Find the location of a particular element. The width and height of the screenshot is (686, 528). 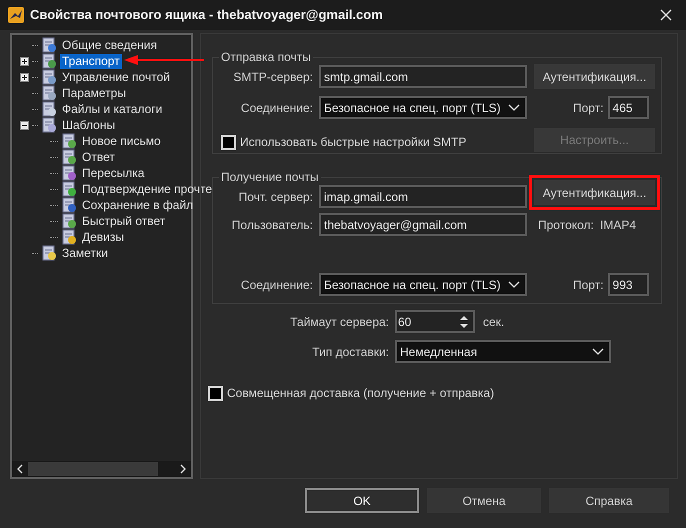

spin-arrows-icon is located at coordinates (464, 322).